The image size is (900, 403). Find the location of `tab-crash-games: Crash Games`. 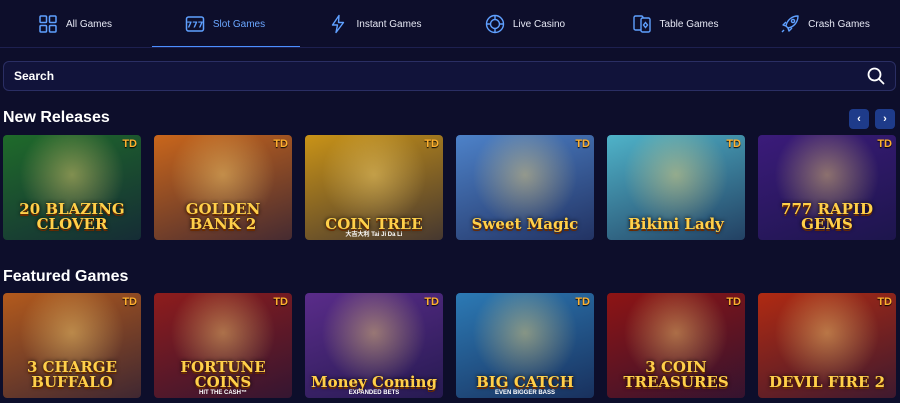

tab-crash-games: Crash Games is located at coordinates (825, 24).